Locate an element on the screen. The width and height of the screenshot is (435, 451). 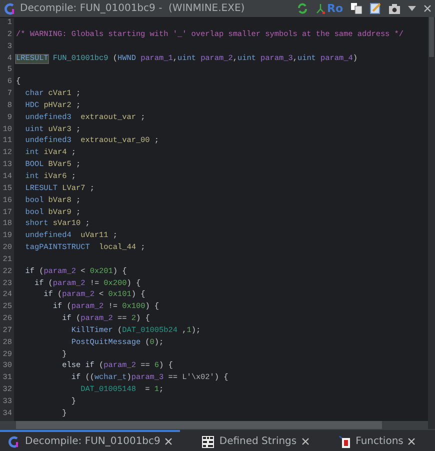
document-icon is located at coordinates (344, 442).